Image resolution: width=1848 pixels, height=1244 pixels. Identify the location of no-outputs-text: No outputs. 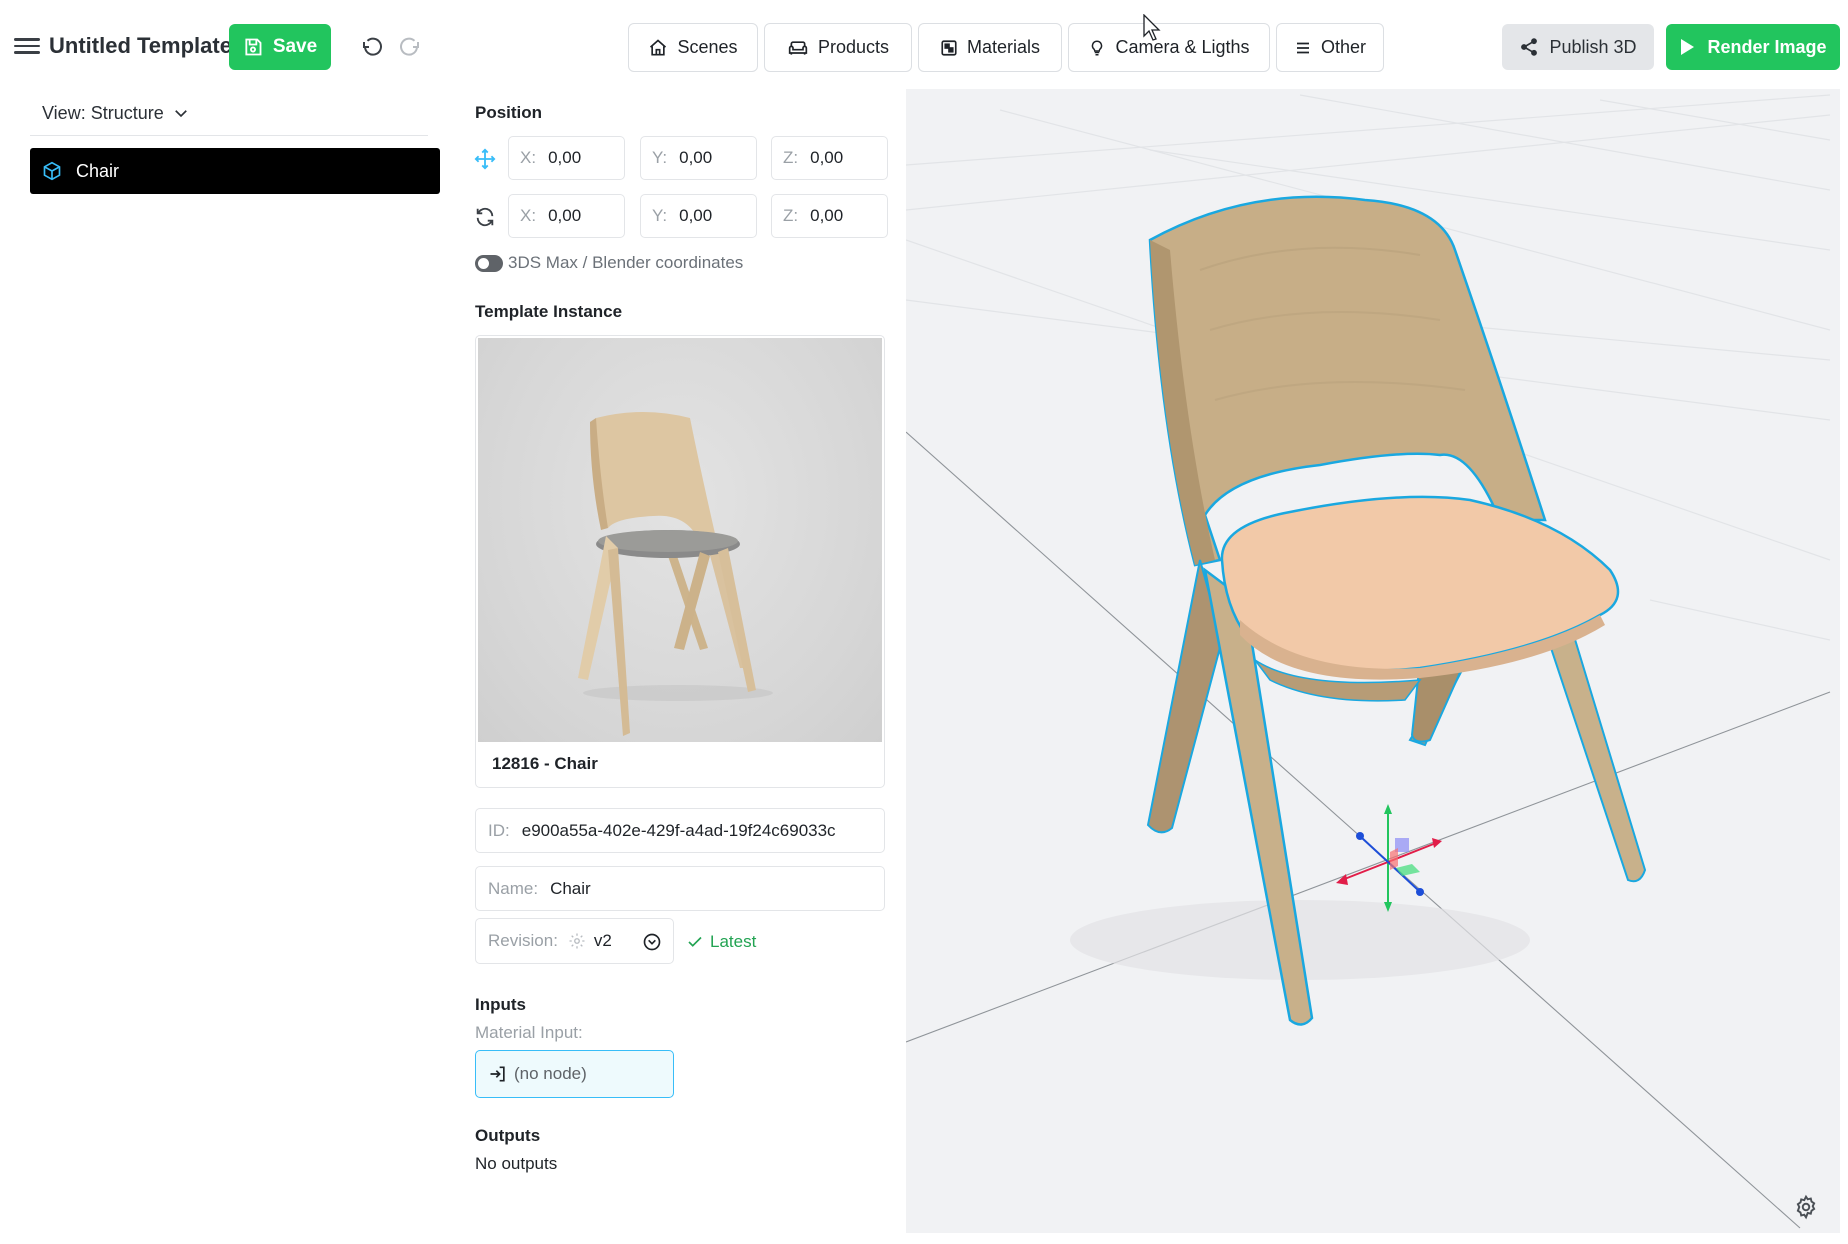
(516, 1163).